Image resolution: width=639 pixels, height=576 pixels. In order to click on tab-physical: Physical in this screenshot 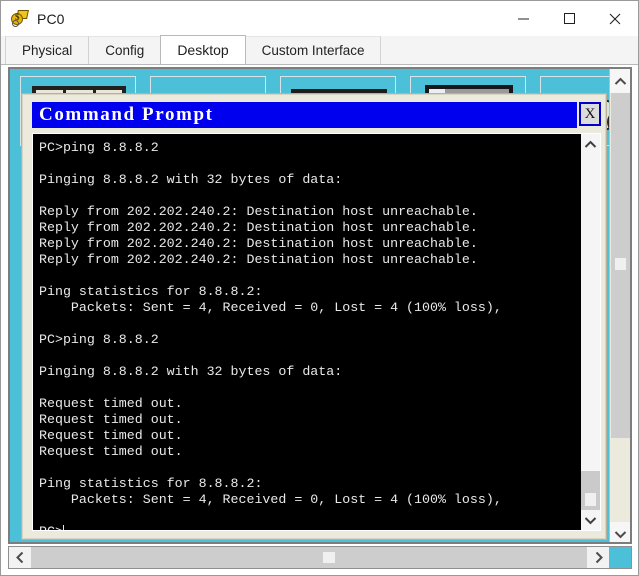, I will do `click(47, 50)`.